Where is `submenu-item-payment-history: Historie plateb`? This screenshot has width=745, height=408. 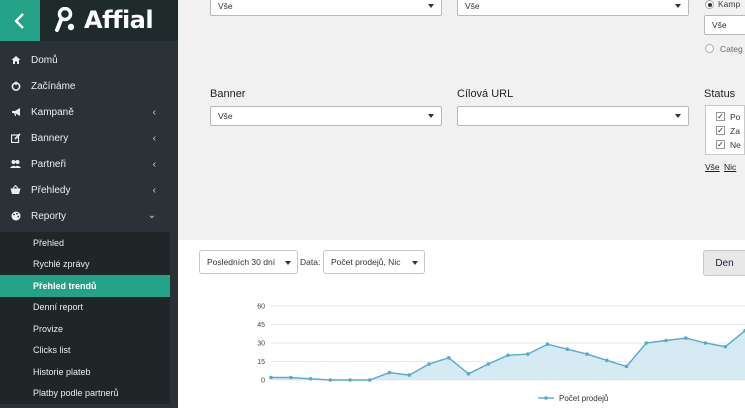 submenu-item-payment-history: Historie plateb is located at coordinates (85, 372).